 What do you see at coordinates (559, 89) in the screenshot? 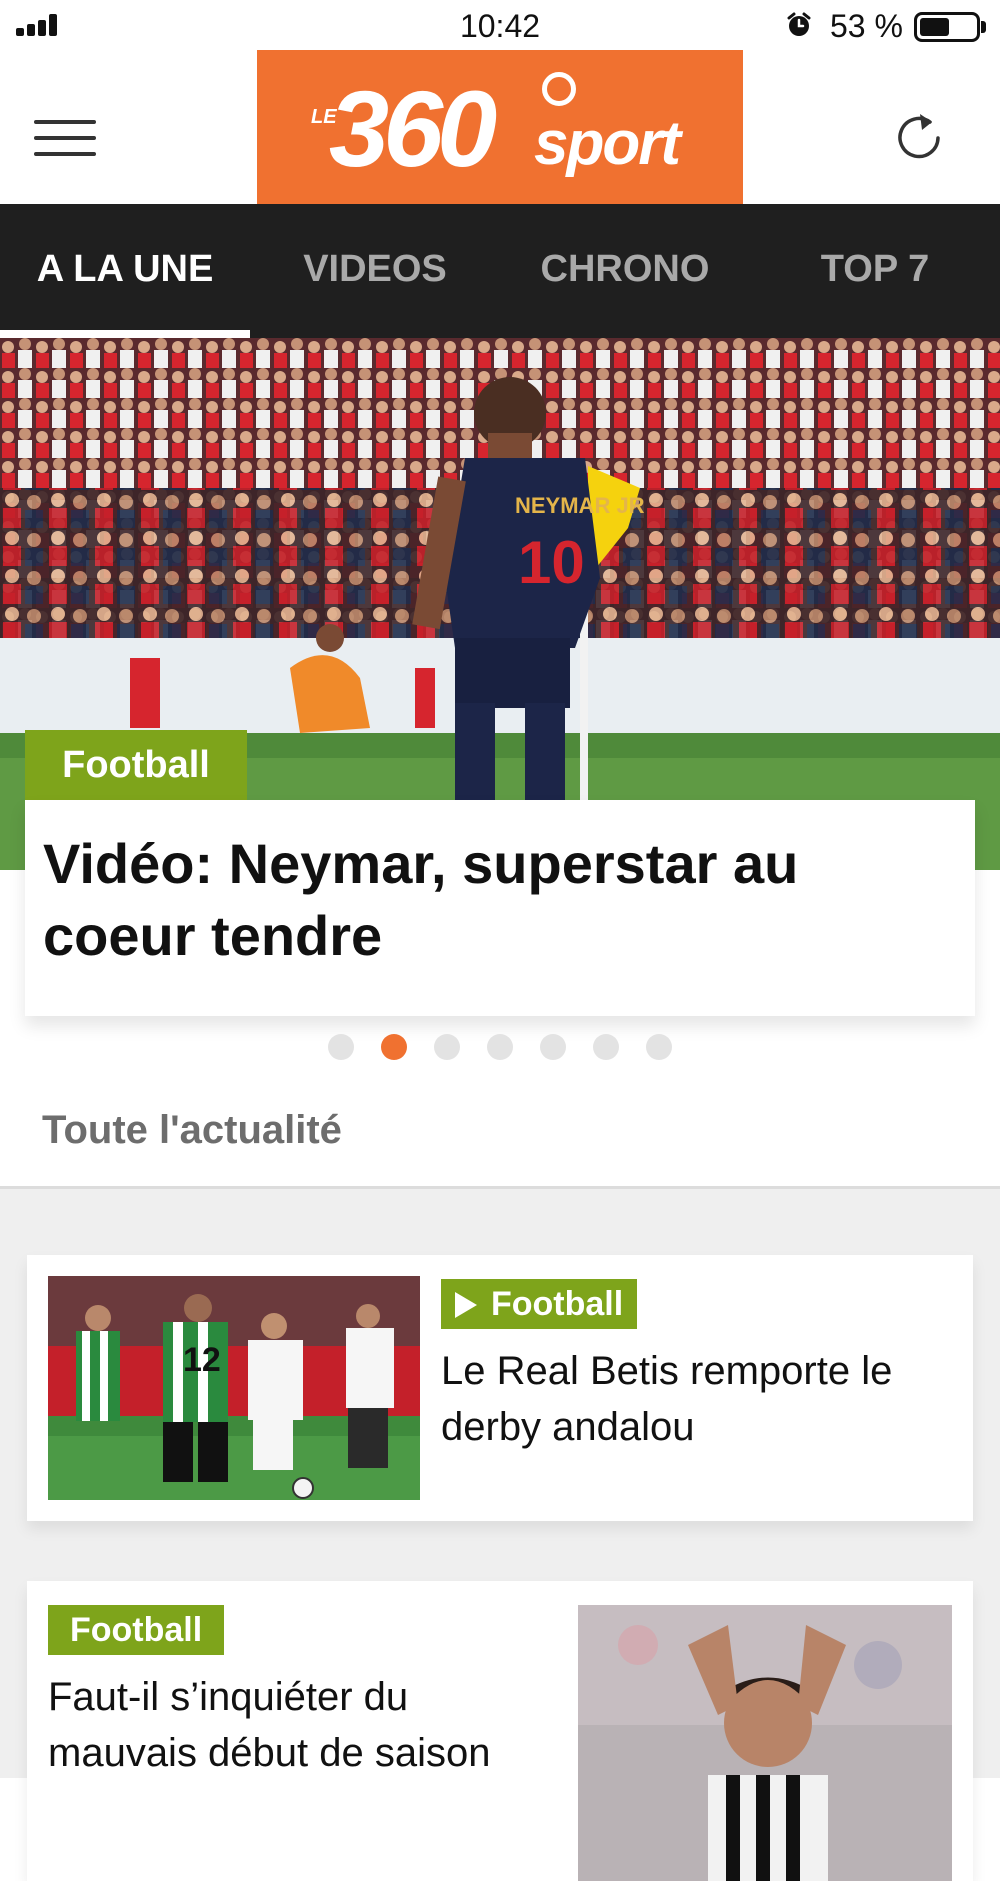
I see `logo-degree-mark` at bounding box center [559, 89].